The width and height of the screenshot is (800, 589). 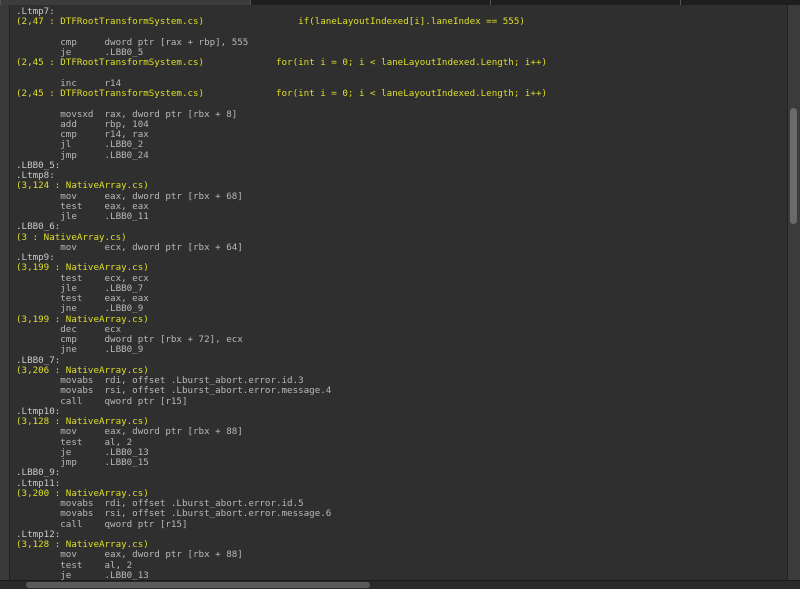 I want to click on asm-line, so click(x=281, y=104).